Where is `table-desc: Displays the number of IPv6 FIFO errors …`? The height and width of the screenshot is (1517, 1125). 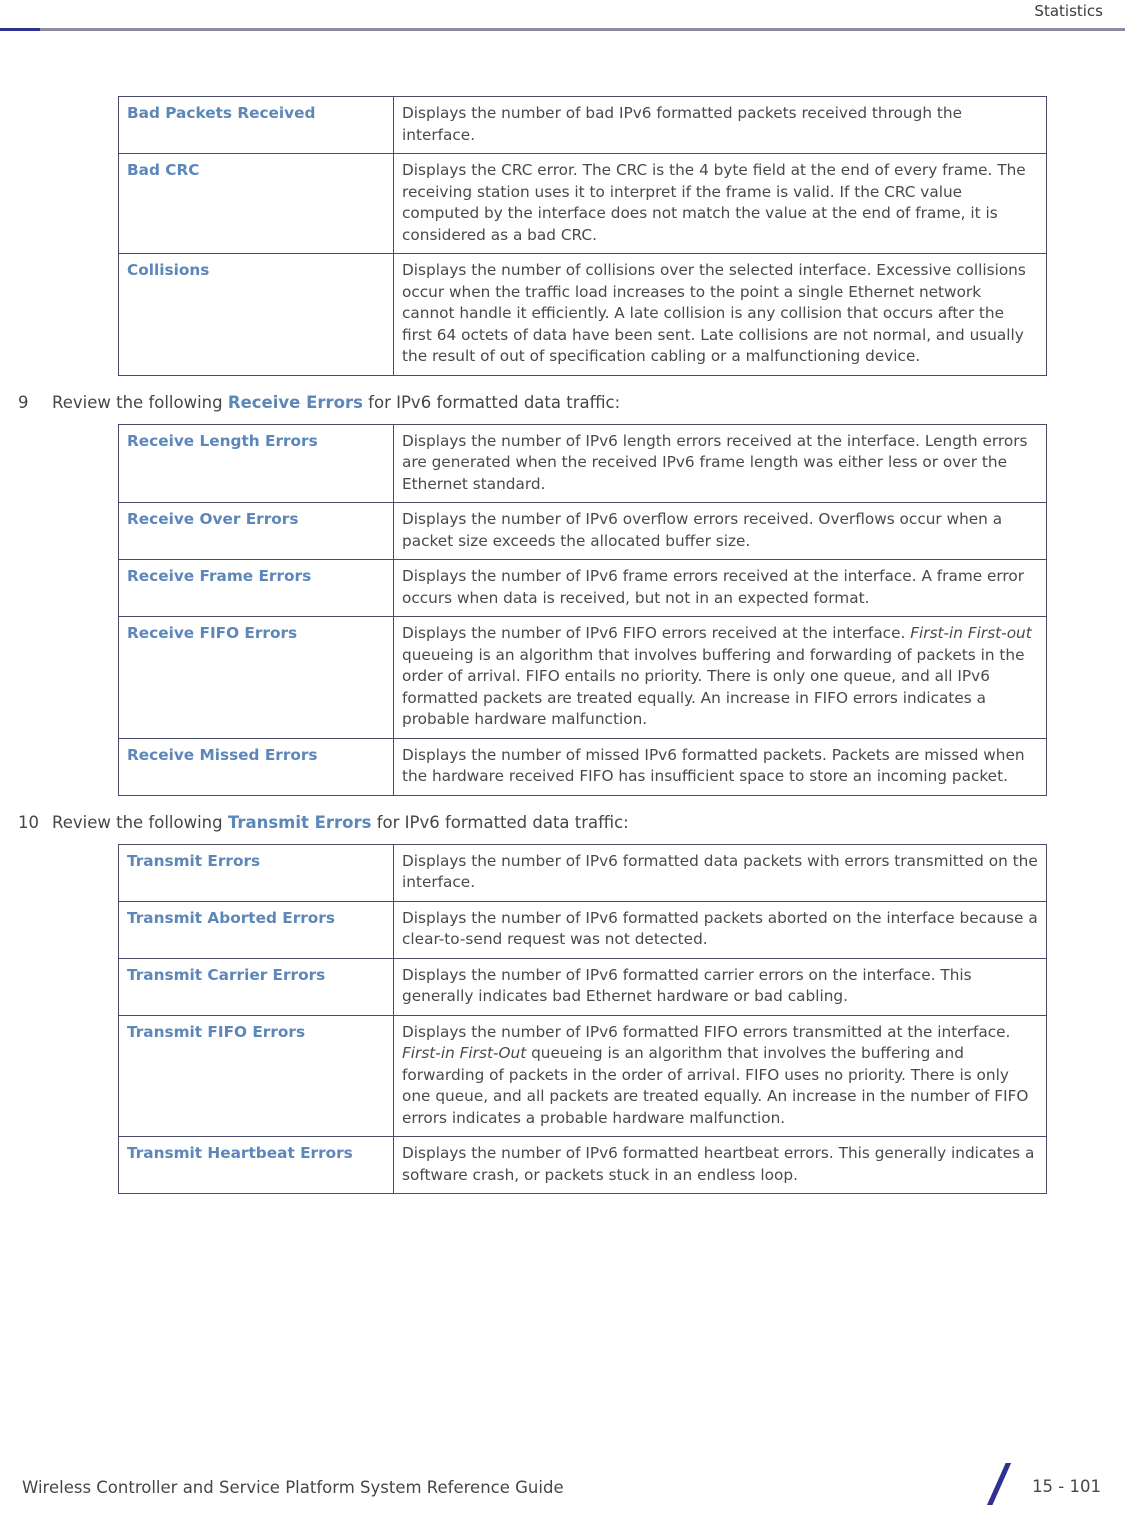 table-desc: Displays the number of IPv6 FIFO errors … is located at coordinates (720, 677).